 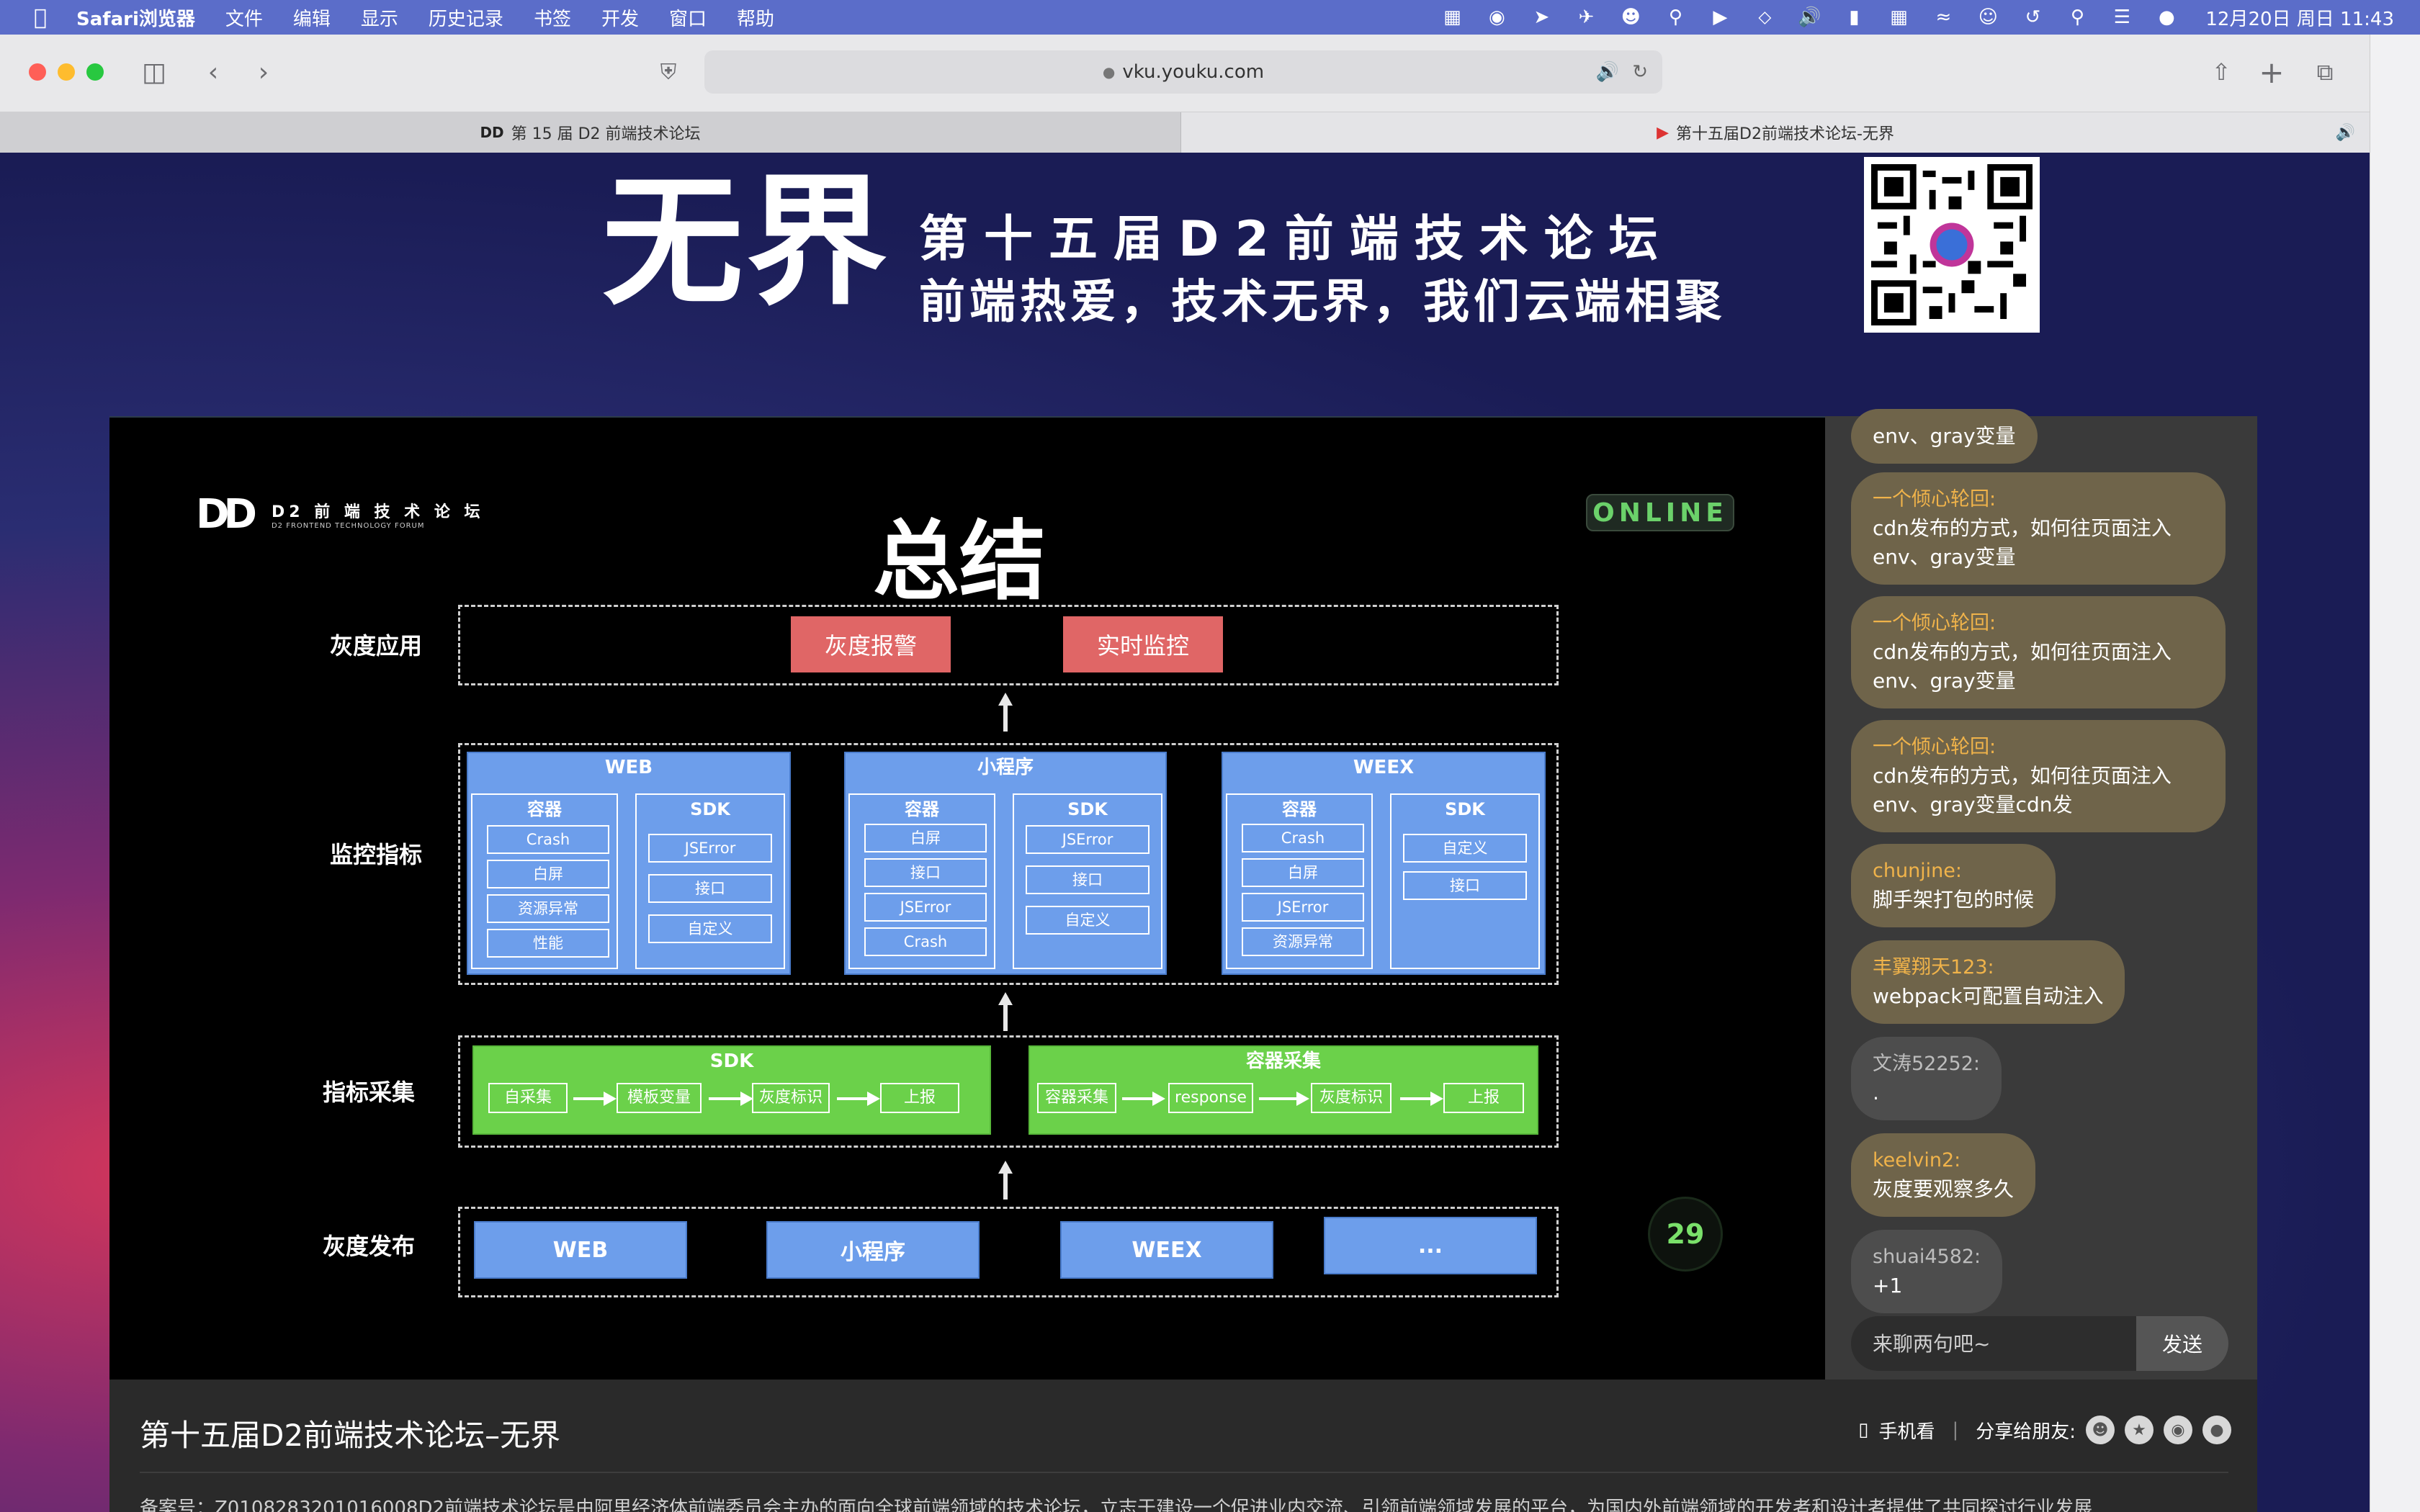 I want to click on menu-develop: 开发, so click(x=620, y=17).